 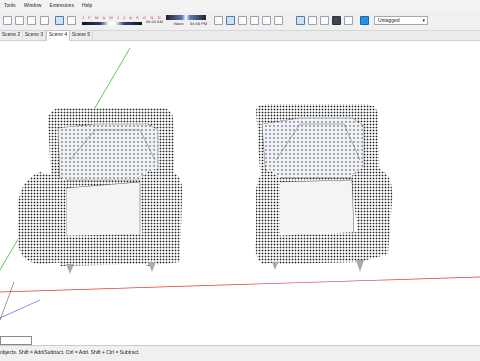 I want to click on compass-icon, so click(x=71, y=20).